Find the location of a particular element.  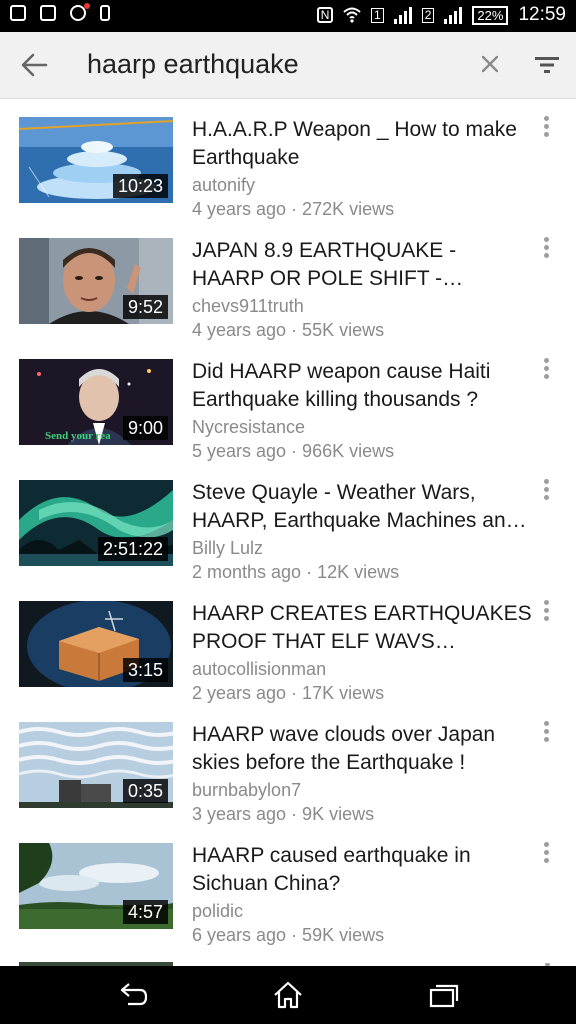

video-meta: 2 years ago · 17K views is located at coordinates (288, 693).